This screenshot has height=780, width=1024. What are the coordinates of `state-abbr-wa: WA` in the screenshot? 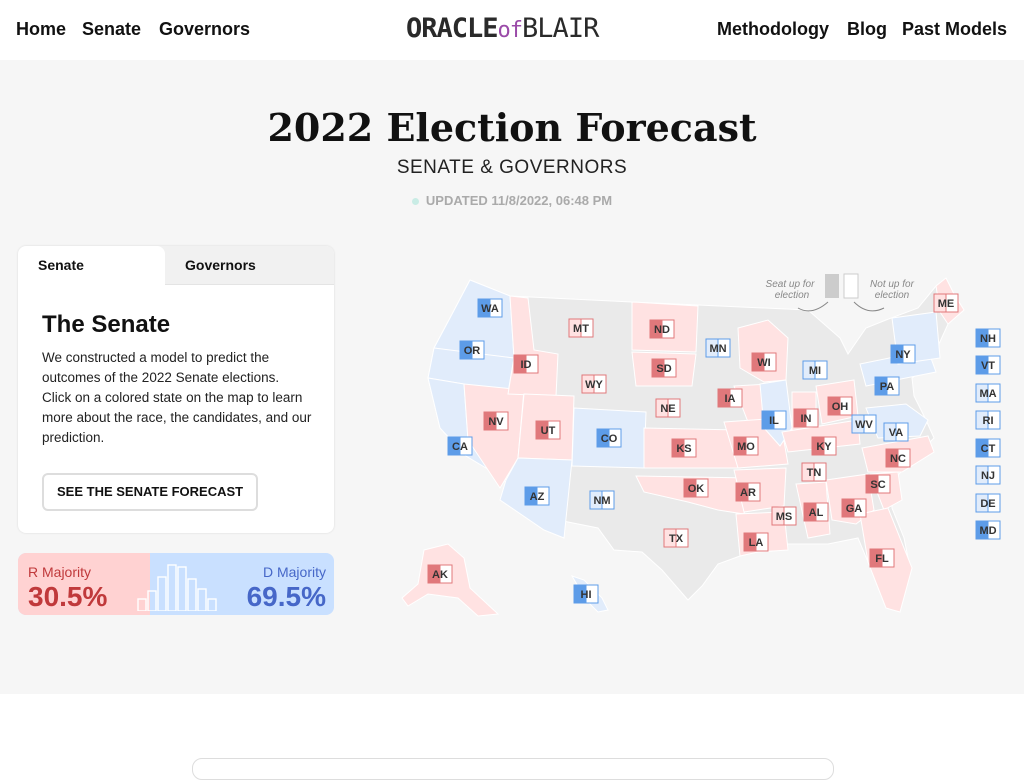 It's located at (490, 309).